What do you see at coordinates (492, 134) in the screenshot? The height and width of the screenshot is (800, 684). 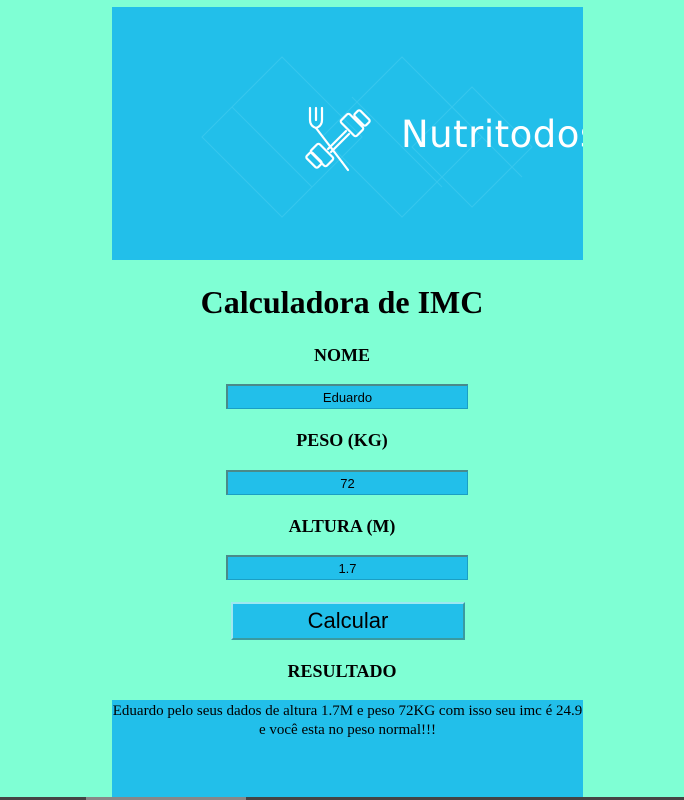 I see `brand-name: Nutritodos` at bounding box center [492, 134].